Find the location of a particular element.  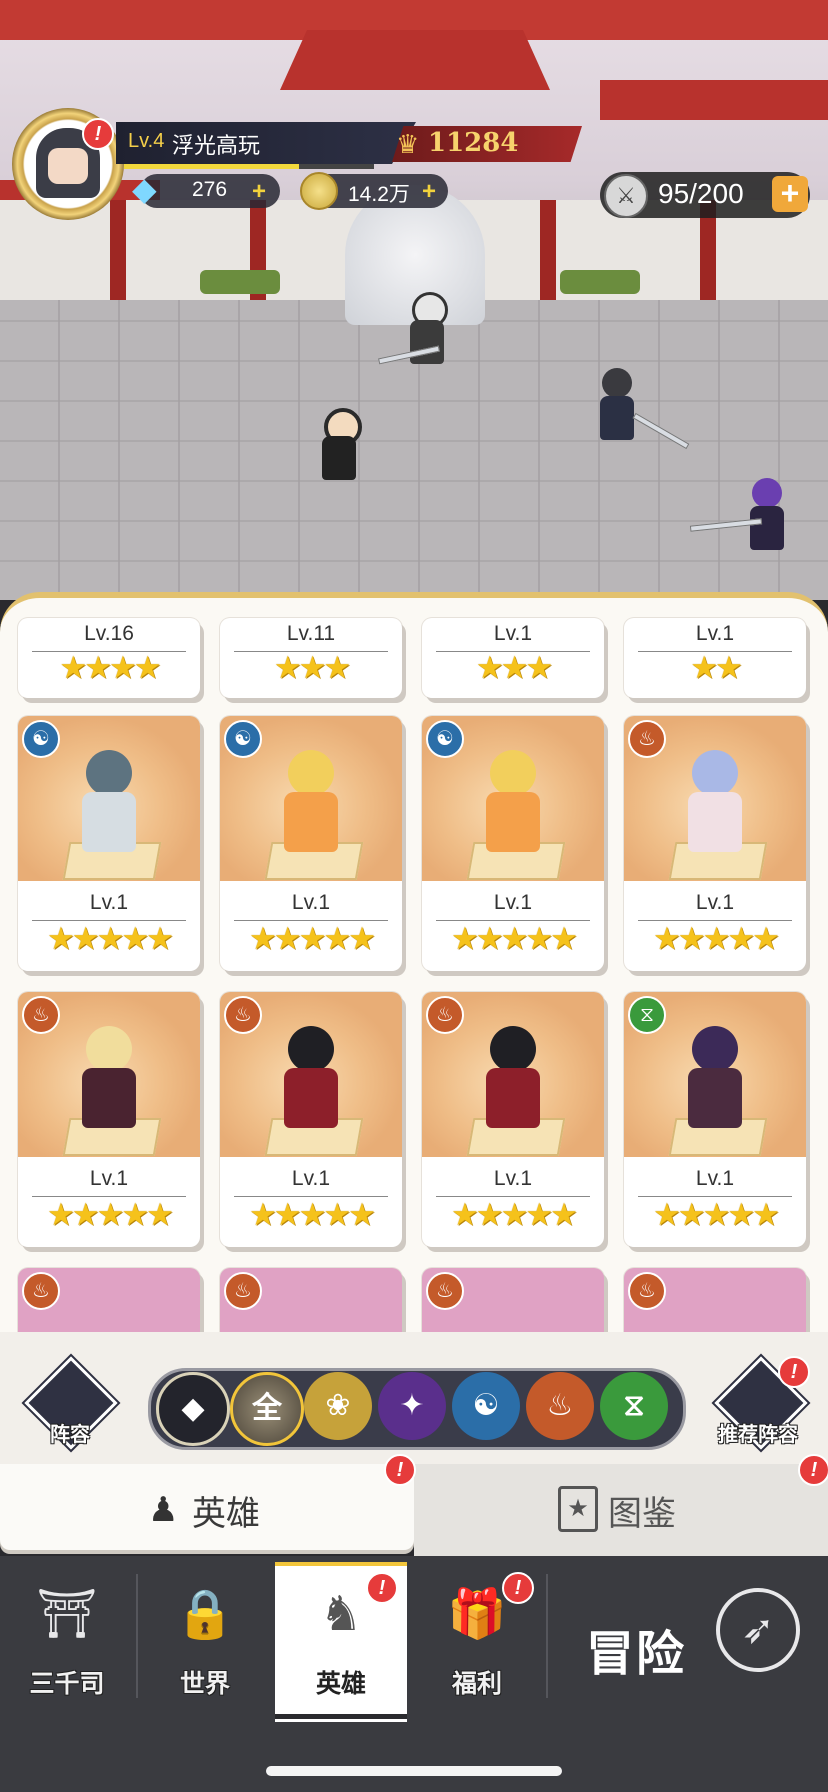

nav-item-sanqiansi: ⛩ 三千司 is located at coordinates (67, 1640).